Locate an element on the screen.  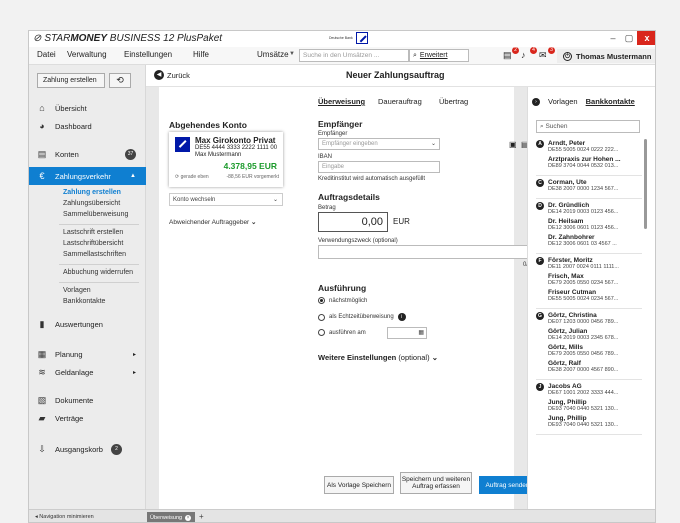
dropdown-arrow-icon: ▼ is located at coordinates (292, 54).